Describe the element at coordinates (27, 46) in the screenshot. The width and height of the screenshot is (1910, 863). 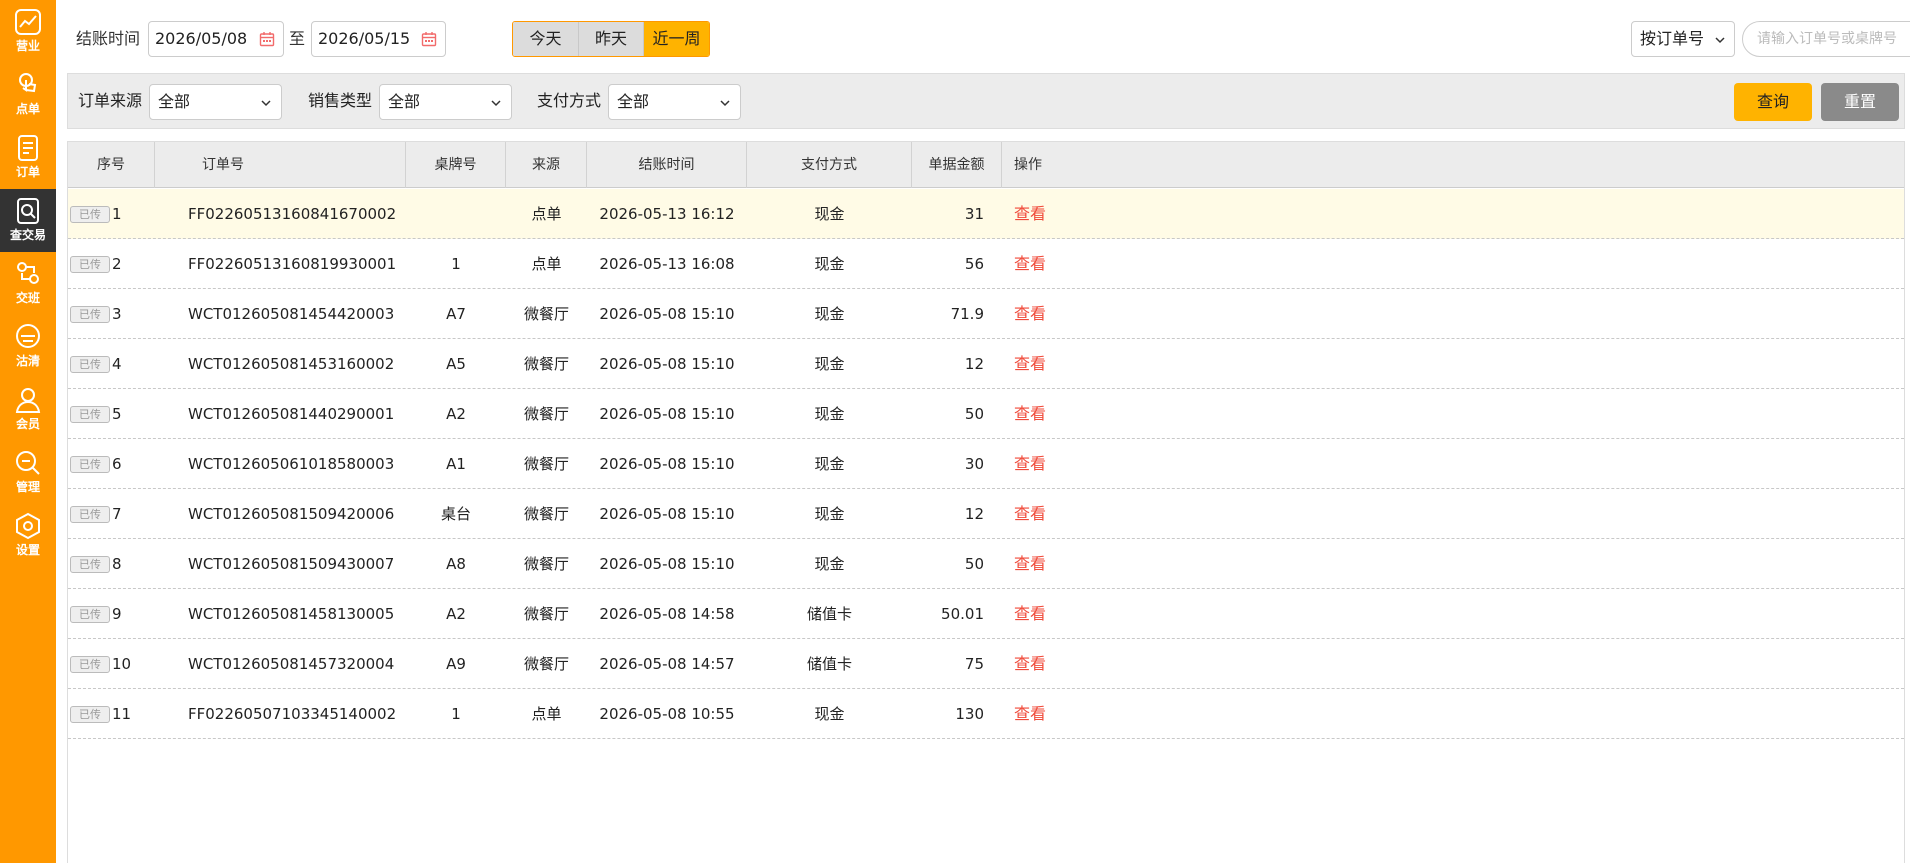
I see `sidebar-item-label: 营业` at that location.